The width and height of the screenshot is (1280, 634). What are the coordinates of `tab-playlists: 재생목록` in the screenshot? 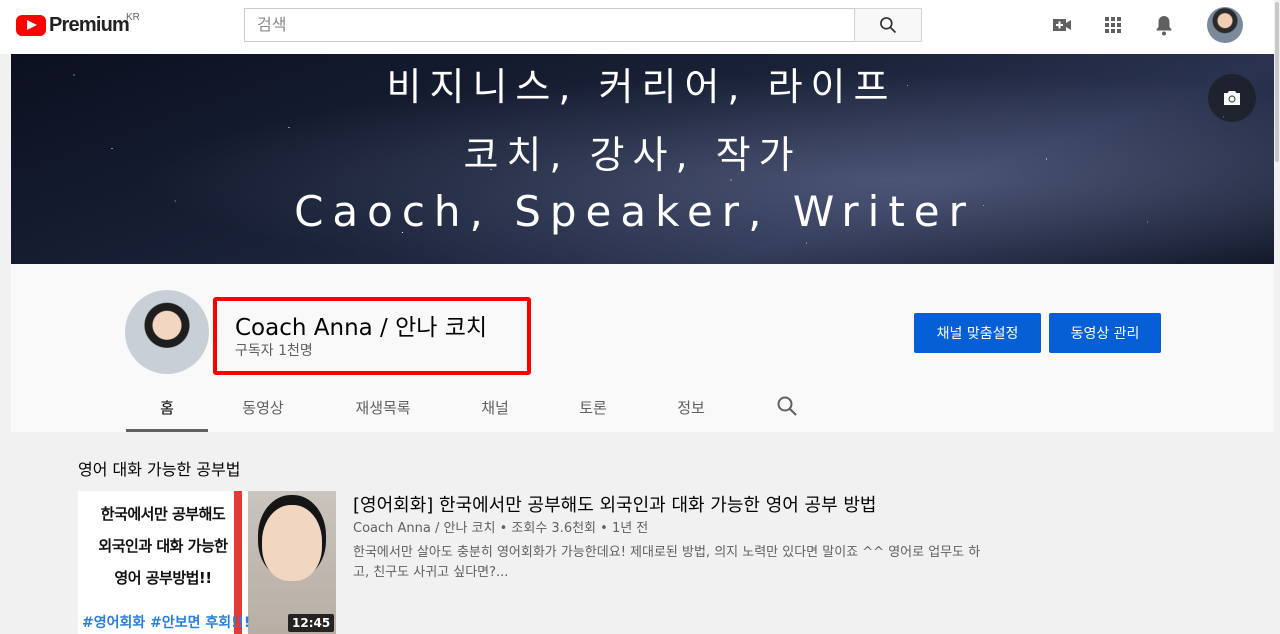 It's located at (383, 408).